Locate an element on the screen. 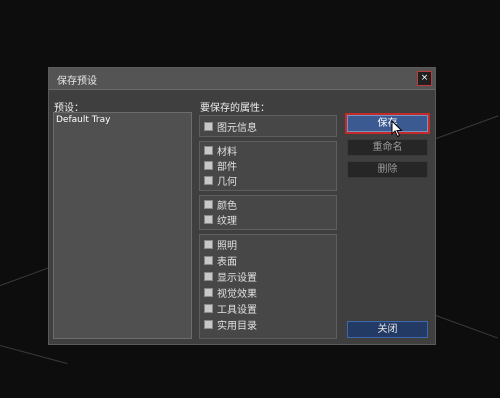  attribute-group-entity: 图元信息 is located at coordinates (268, 126).